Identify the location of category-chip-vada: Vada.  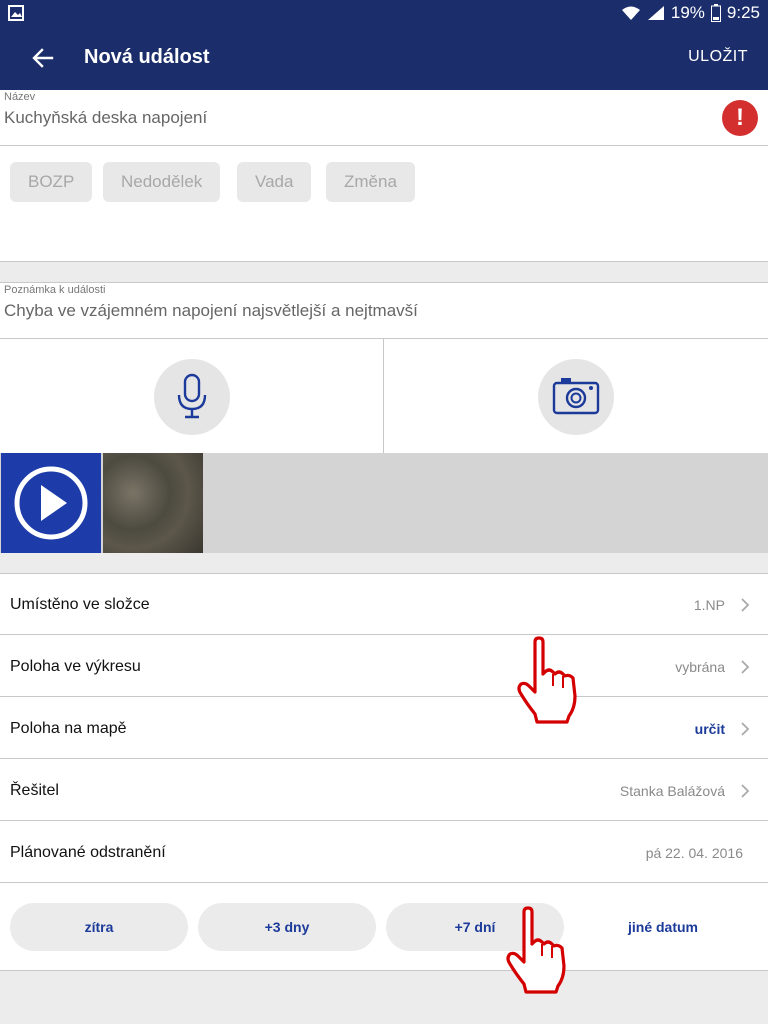
(274, 182).